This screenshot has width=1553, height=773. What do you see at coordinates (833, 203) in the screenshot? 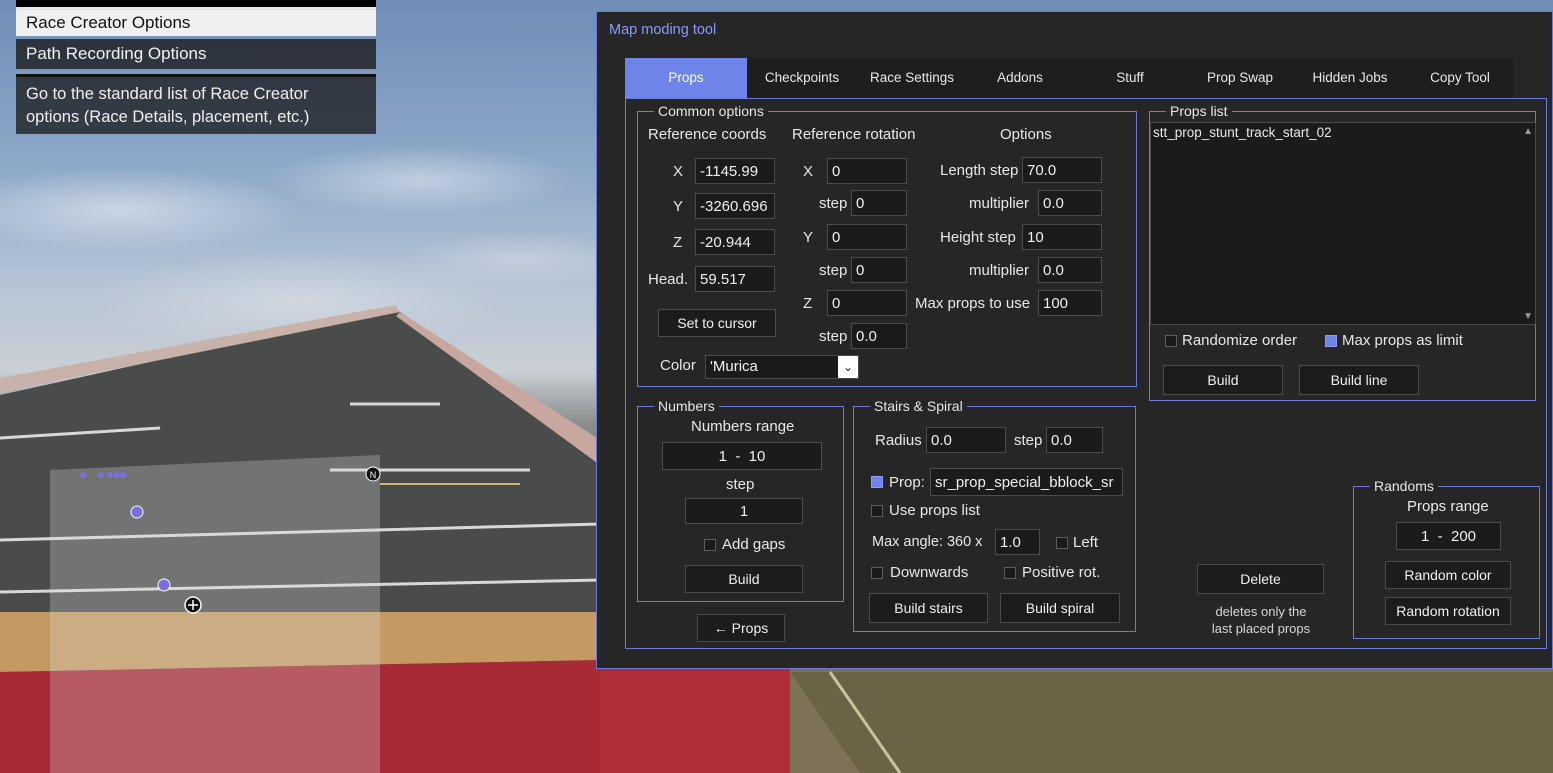
I see `rotation-x-step-label: step` at bounding box center [833, 203].